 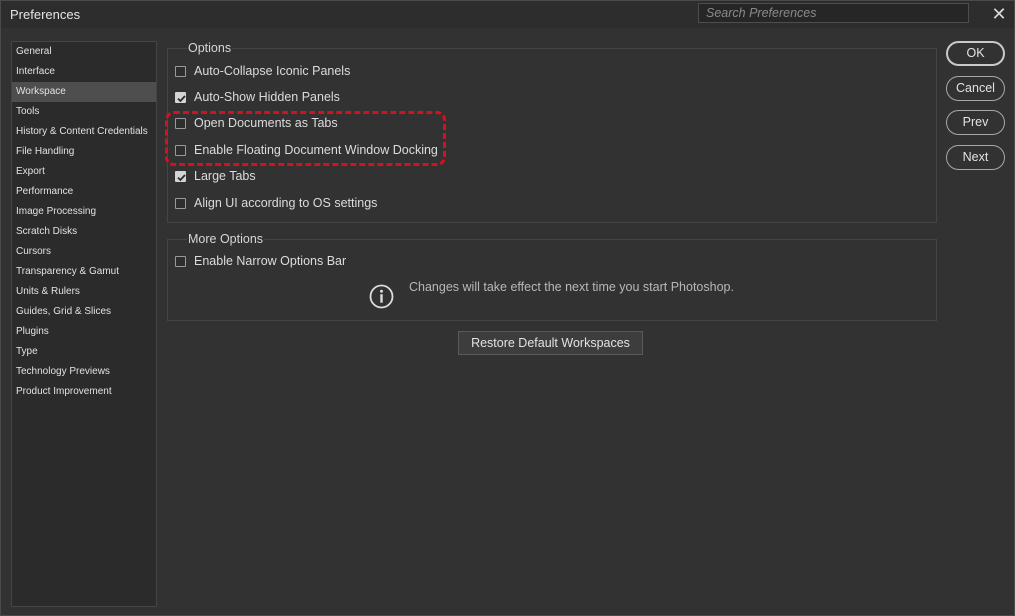 I want to click on cancel-button: Cancel, so click(x=975, y=88).